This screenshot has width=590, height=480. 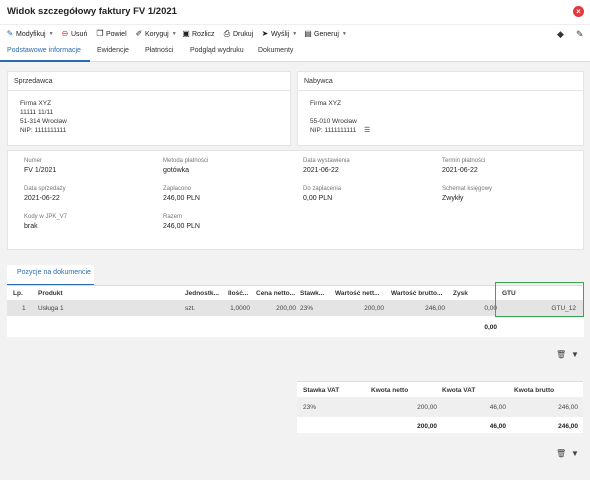 I want to click on table-row, so click(x=440, y=407).